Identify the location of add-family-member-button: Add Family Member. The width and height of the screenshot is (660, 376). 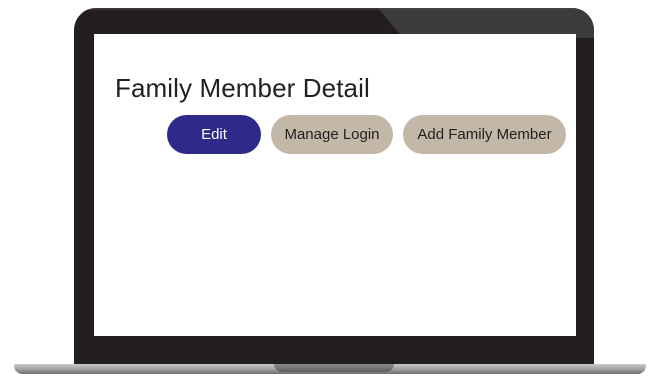
(484, 134).